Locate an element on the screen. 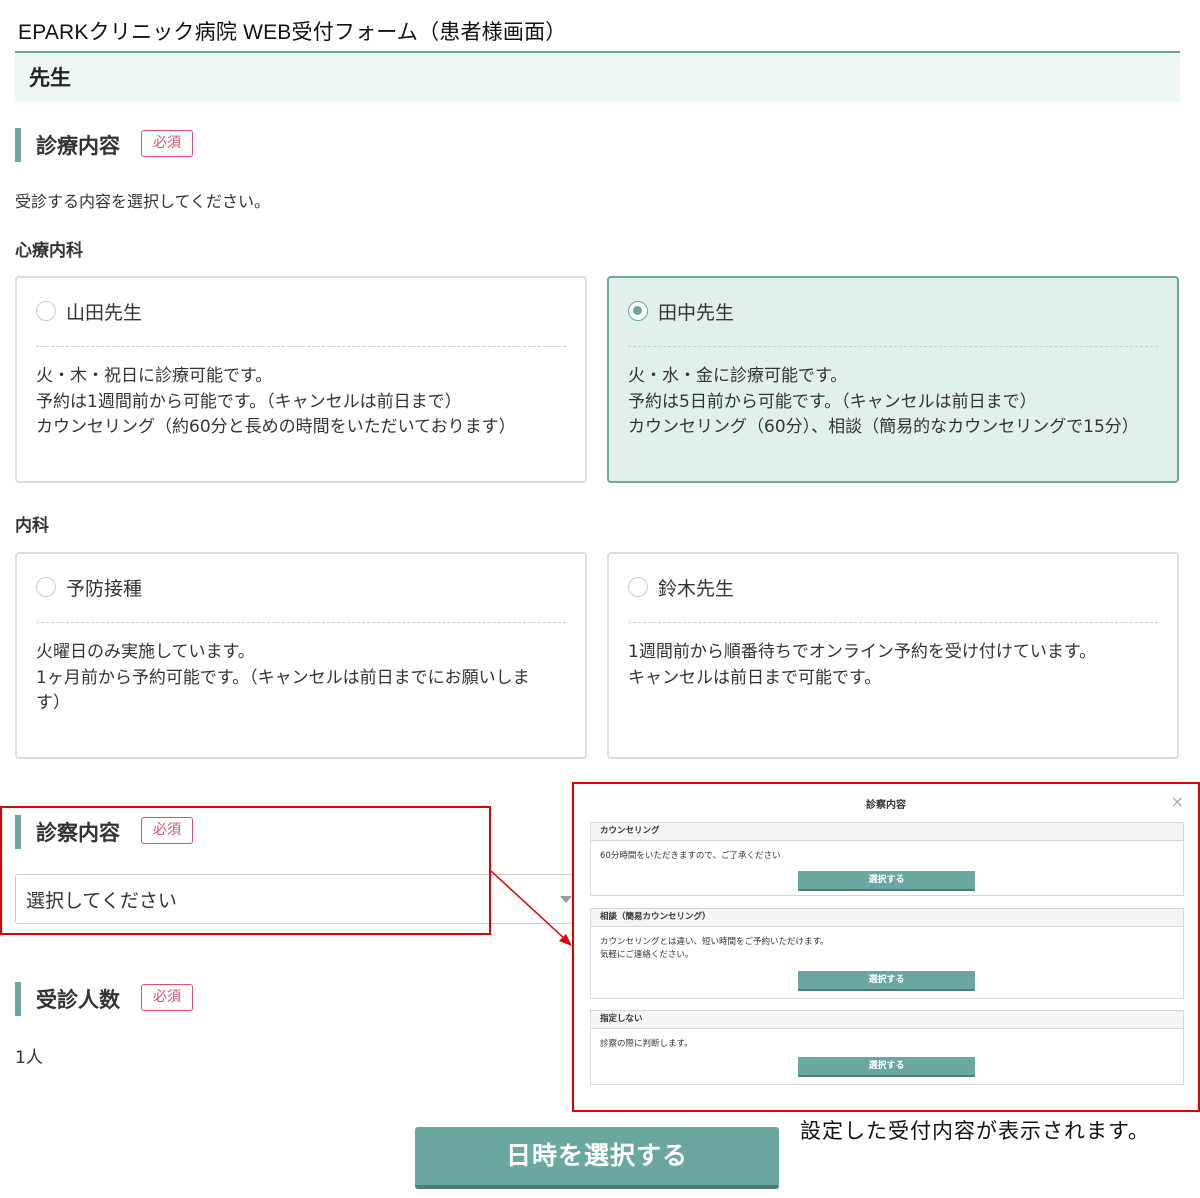  option-heading: 相談（簡易カウンセリング） is located at coordinates (887, 918).